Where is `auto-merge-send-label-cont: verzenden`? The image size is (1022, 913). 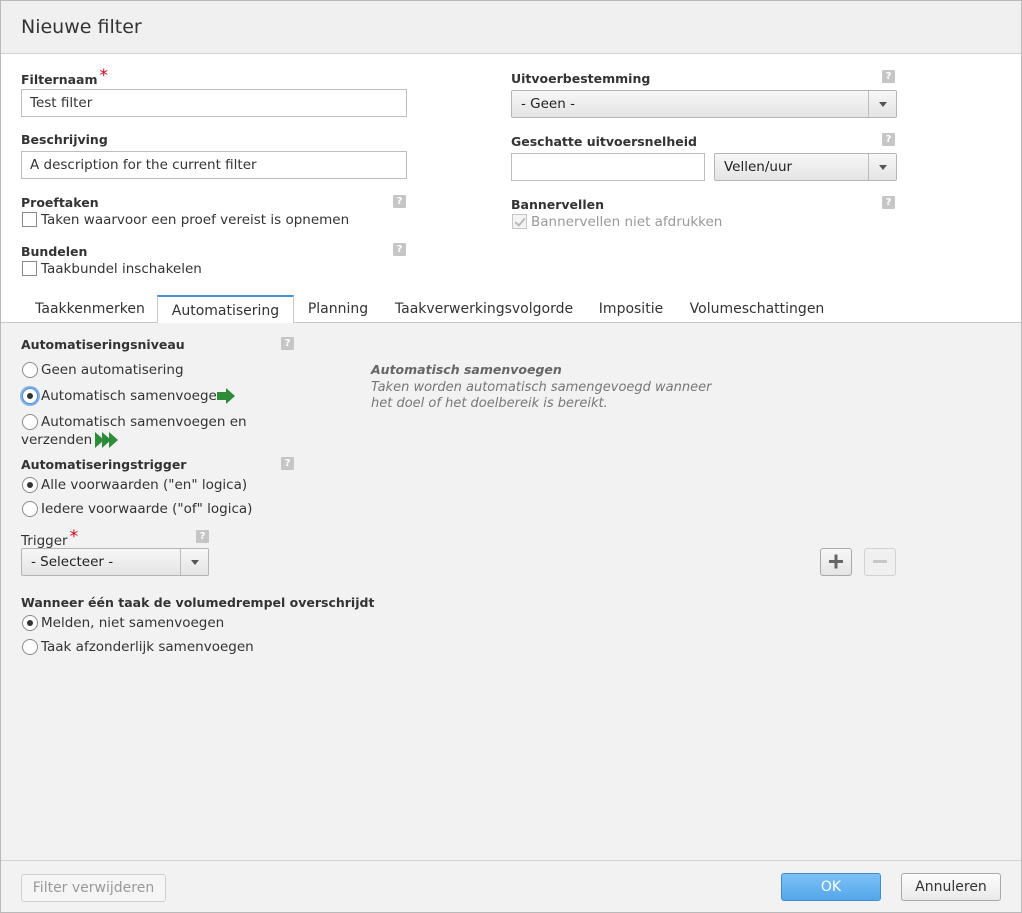
auto-merge-send-label-cont: verzenden is located at coordinates (57, 440).